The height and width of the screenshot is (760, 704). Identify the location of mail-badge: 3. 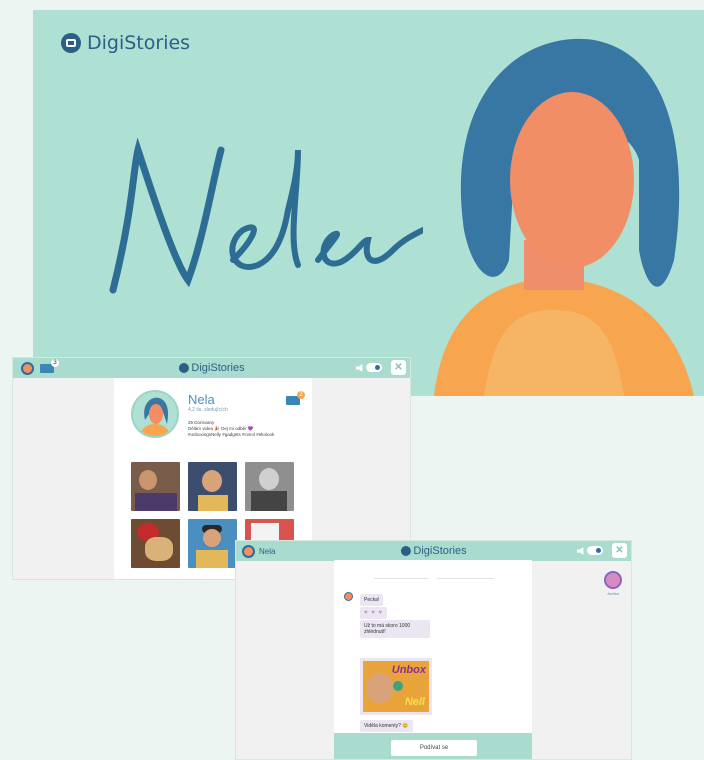
(55, 362).